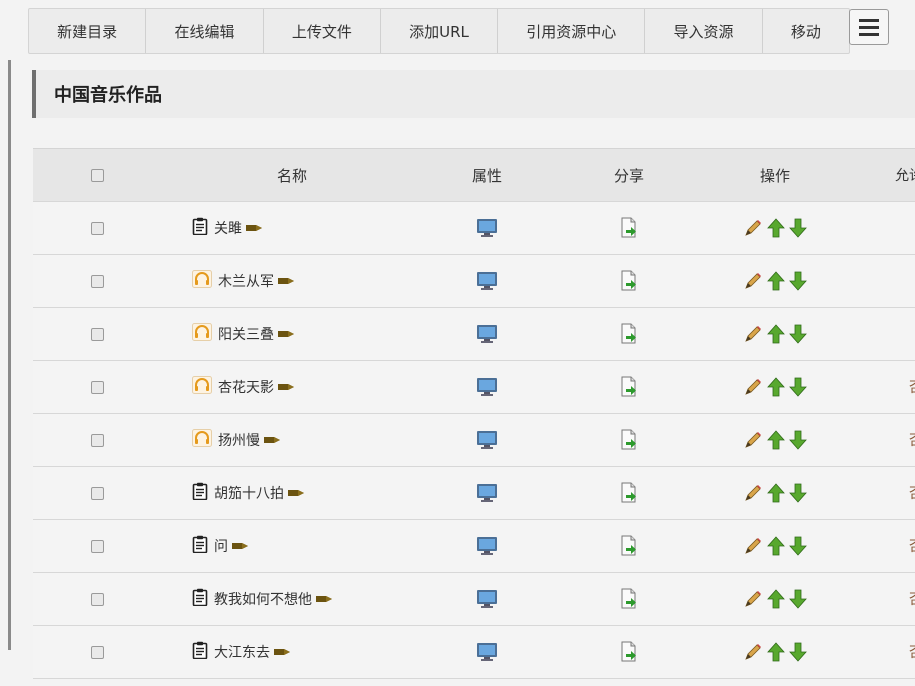 Image resolution: width=915 pixels, height=686 pixels. I want to click on resource-center-button: 引用资源中心, so click(572, 31).